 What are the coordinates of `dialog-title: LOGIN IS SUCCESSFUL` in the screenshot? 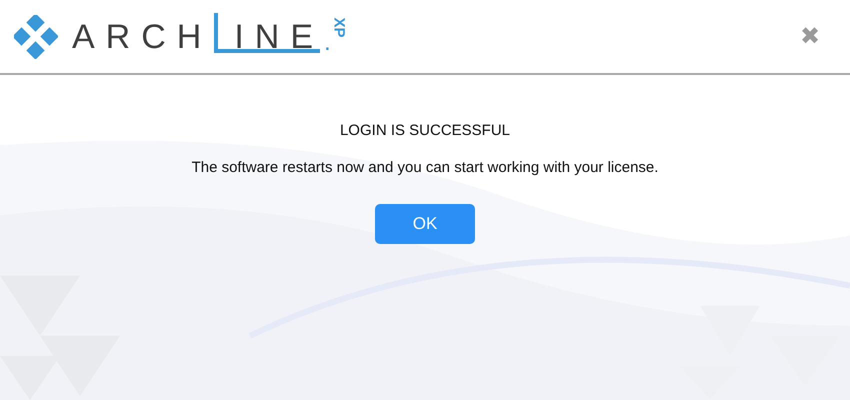 It's located at (425, 130).